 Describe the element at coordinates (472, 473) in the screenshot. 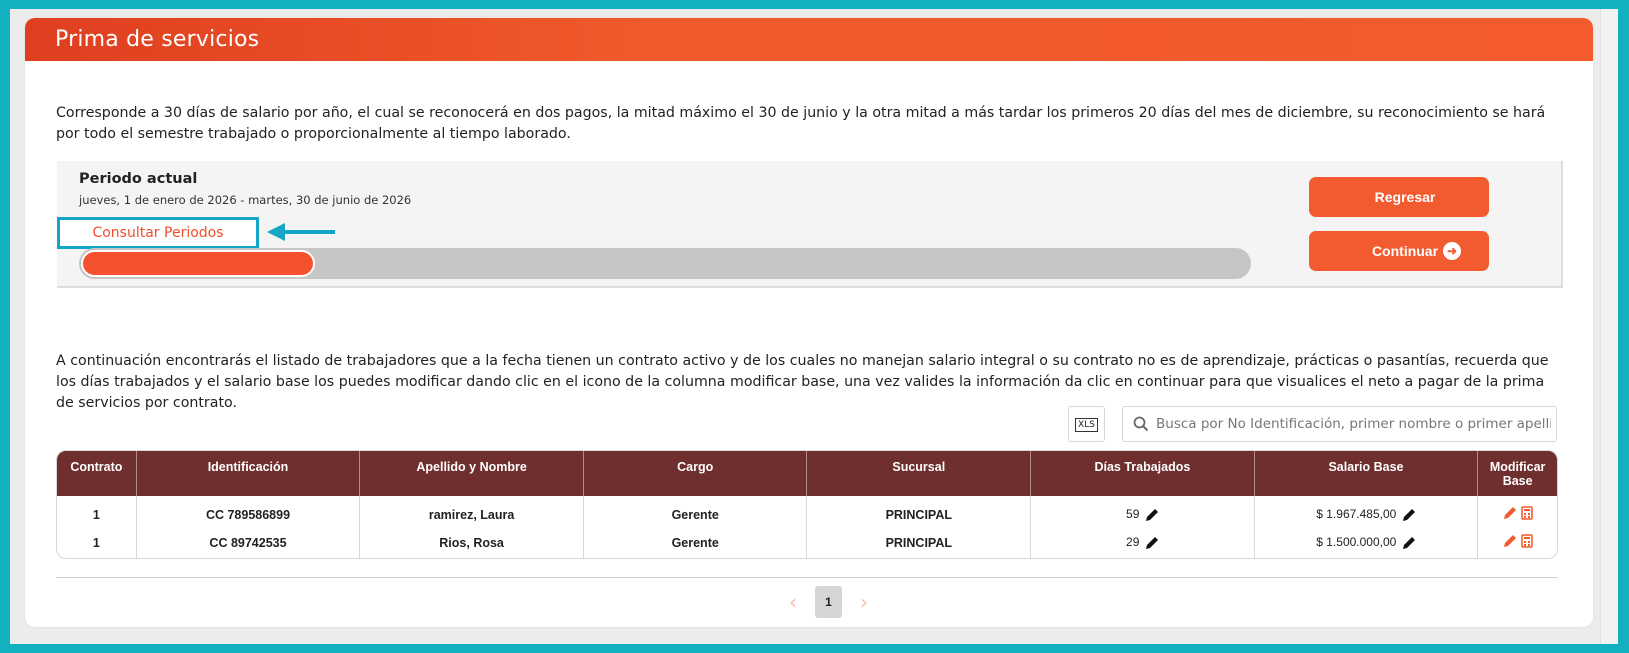

I see `col-nombre: Apellido y Nombre` at that location.